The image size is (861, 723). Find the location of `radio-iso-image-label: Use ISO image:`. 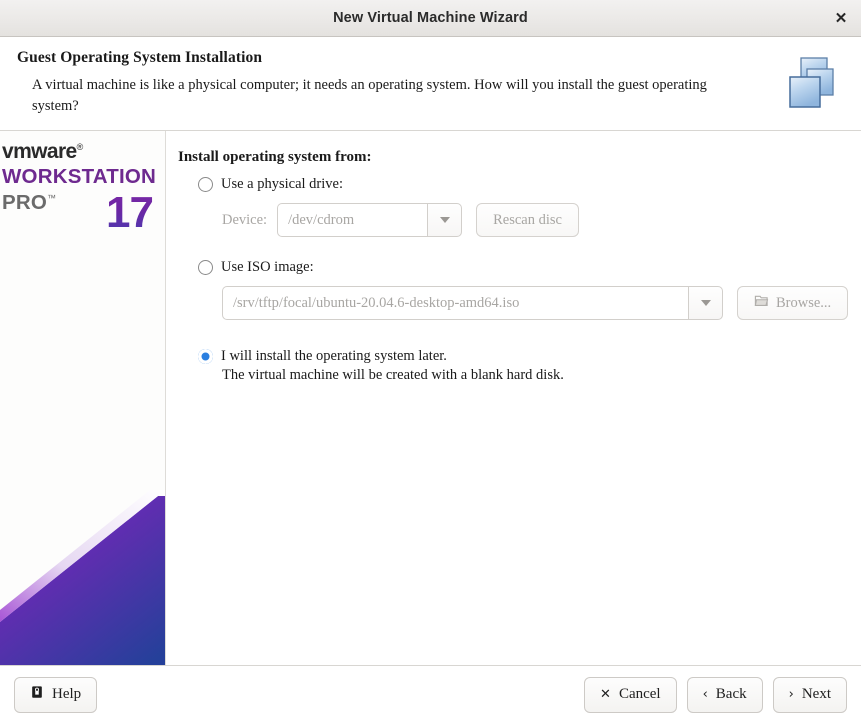

radio-iso-image-label: Use ISO image: is located at coordinates (267, 267).